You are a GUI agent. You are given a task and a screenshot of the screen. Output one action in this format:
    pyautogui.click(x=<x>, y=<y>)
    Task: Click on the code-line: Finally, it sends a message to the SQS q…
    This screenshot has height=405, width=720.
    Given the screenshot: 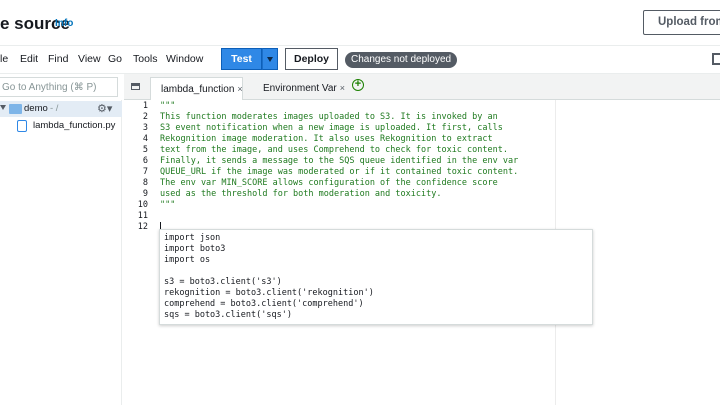 What is the action you would take?
    pyautogui.click(x=339, y=161)
    